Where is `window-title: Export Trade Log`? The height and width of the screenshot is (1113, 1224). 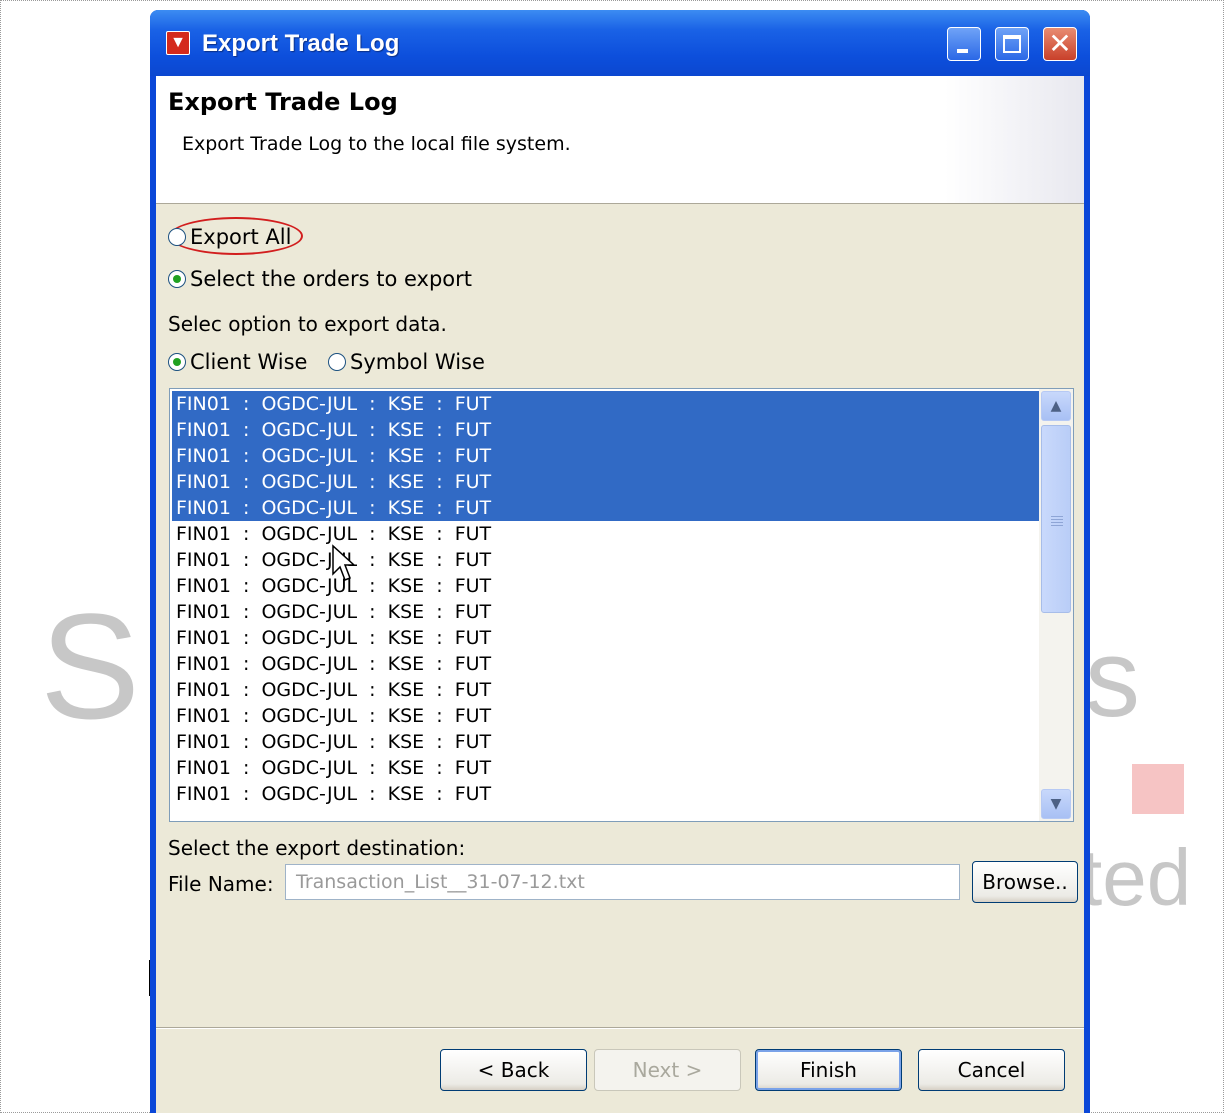 window-title: Export Trade Log is located at coordinates (301, 43).